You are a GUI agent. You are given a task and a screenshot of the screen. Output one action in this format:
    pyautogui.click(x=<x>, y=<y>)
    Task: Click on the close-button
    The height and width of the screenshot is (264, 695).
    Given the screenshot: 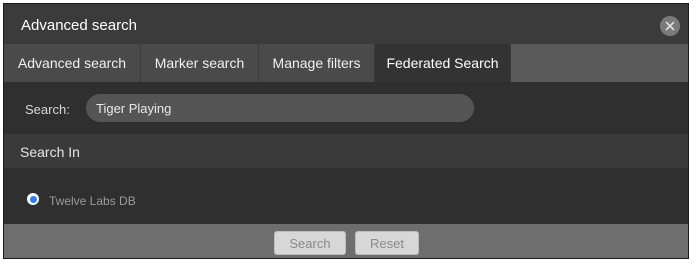 What is the action you would take?
    pyautogui.click(x=670, y=26)
    